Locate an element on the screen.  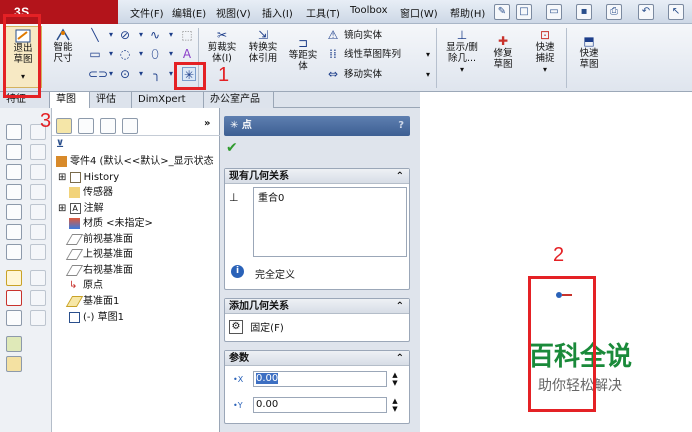
rectangle-icon: ▭ is located at coordinates (95, 54).